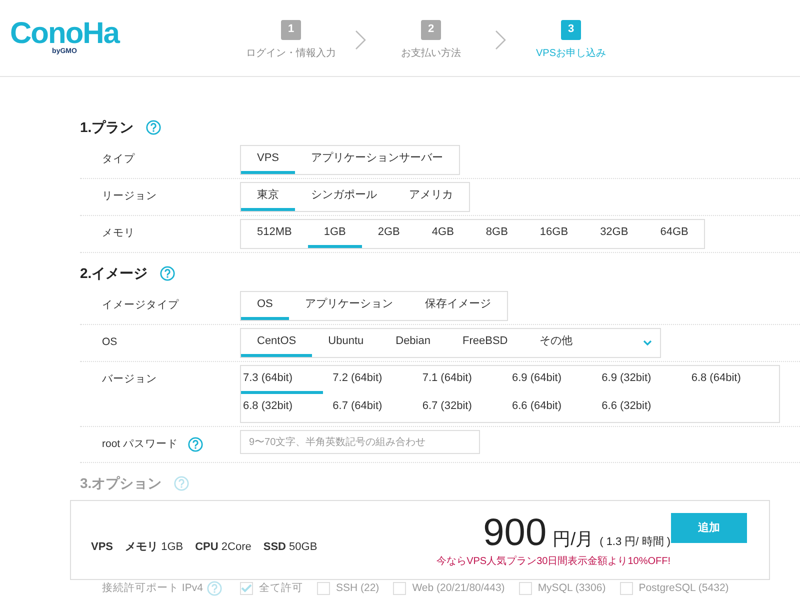 The height and width of the screenshot is (607, 800). What do you see at coordinates (152, 588) in the screenshot?
I see `row-label: 接続許可ポート IPv4` at bounding box center [152, 588].